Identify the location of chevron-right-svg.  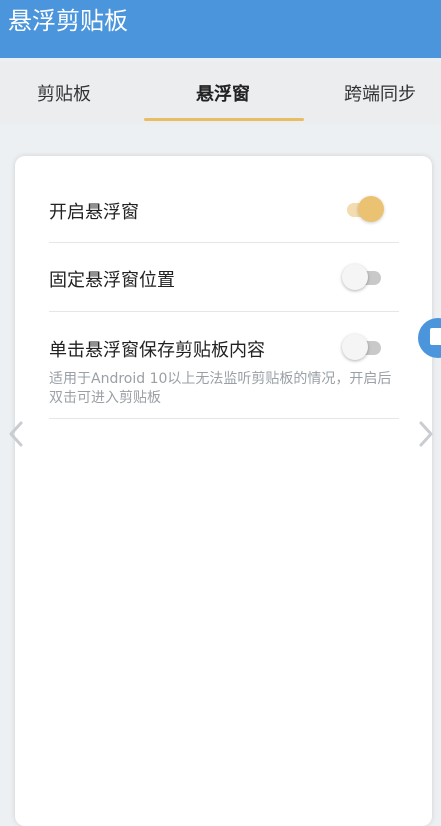
(426, 434).